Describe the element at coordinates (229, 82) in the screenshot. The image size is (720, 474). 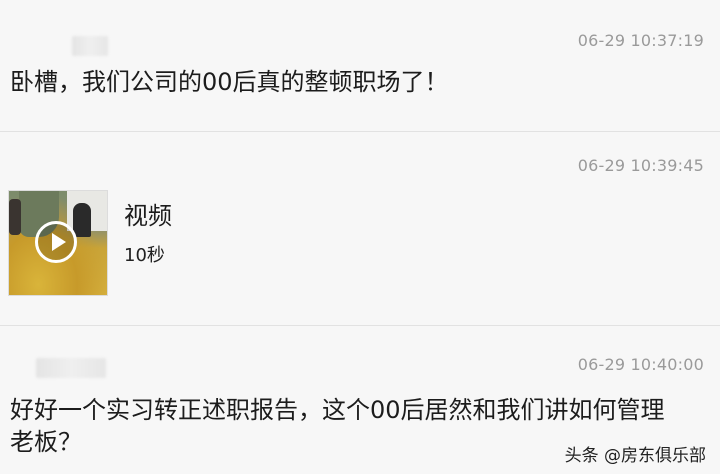
I see `message-text: 卧槽，我们公司的00后真的整顿职场了！` at that location.